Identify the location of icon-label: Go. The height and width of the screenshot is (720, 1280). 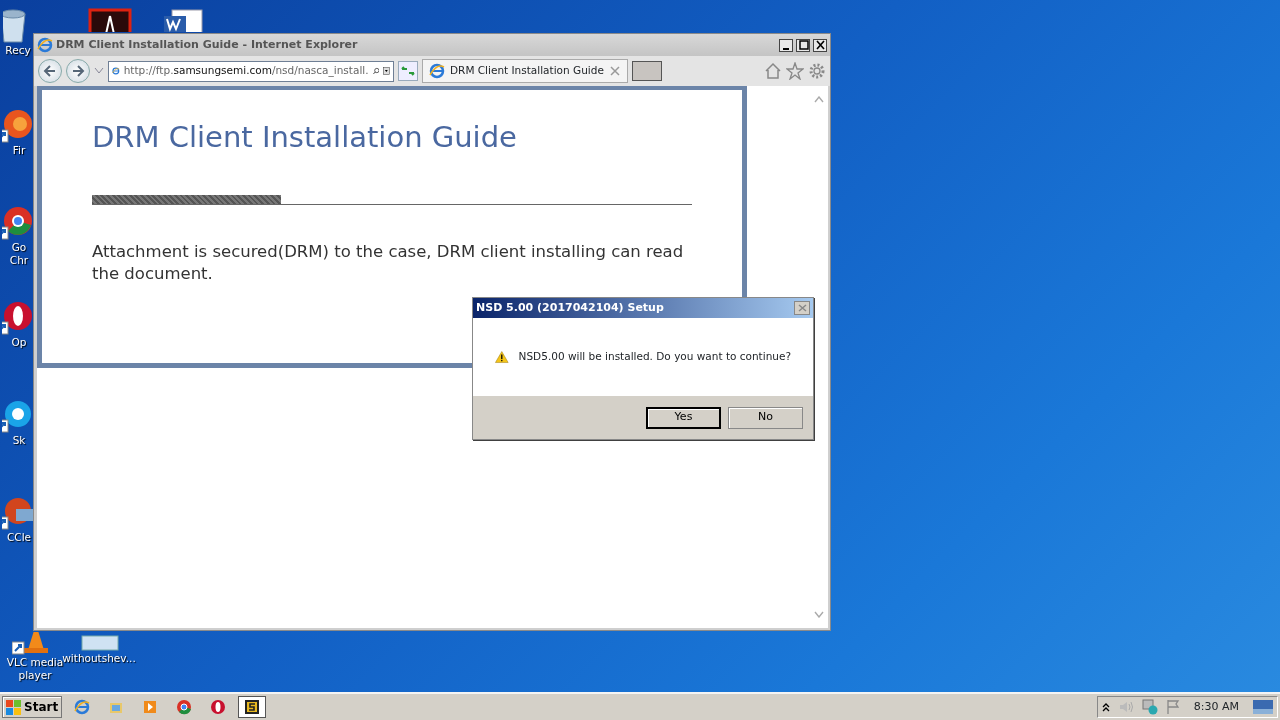
(19, 247).